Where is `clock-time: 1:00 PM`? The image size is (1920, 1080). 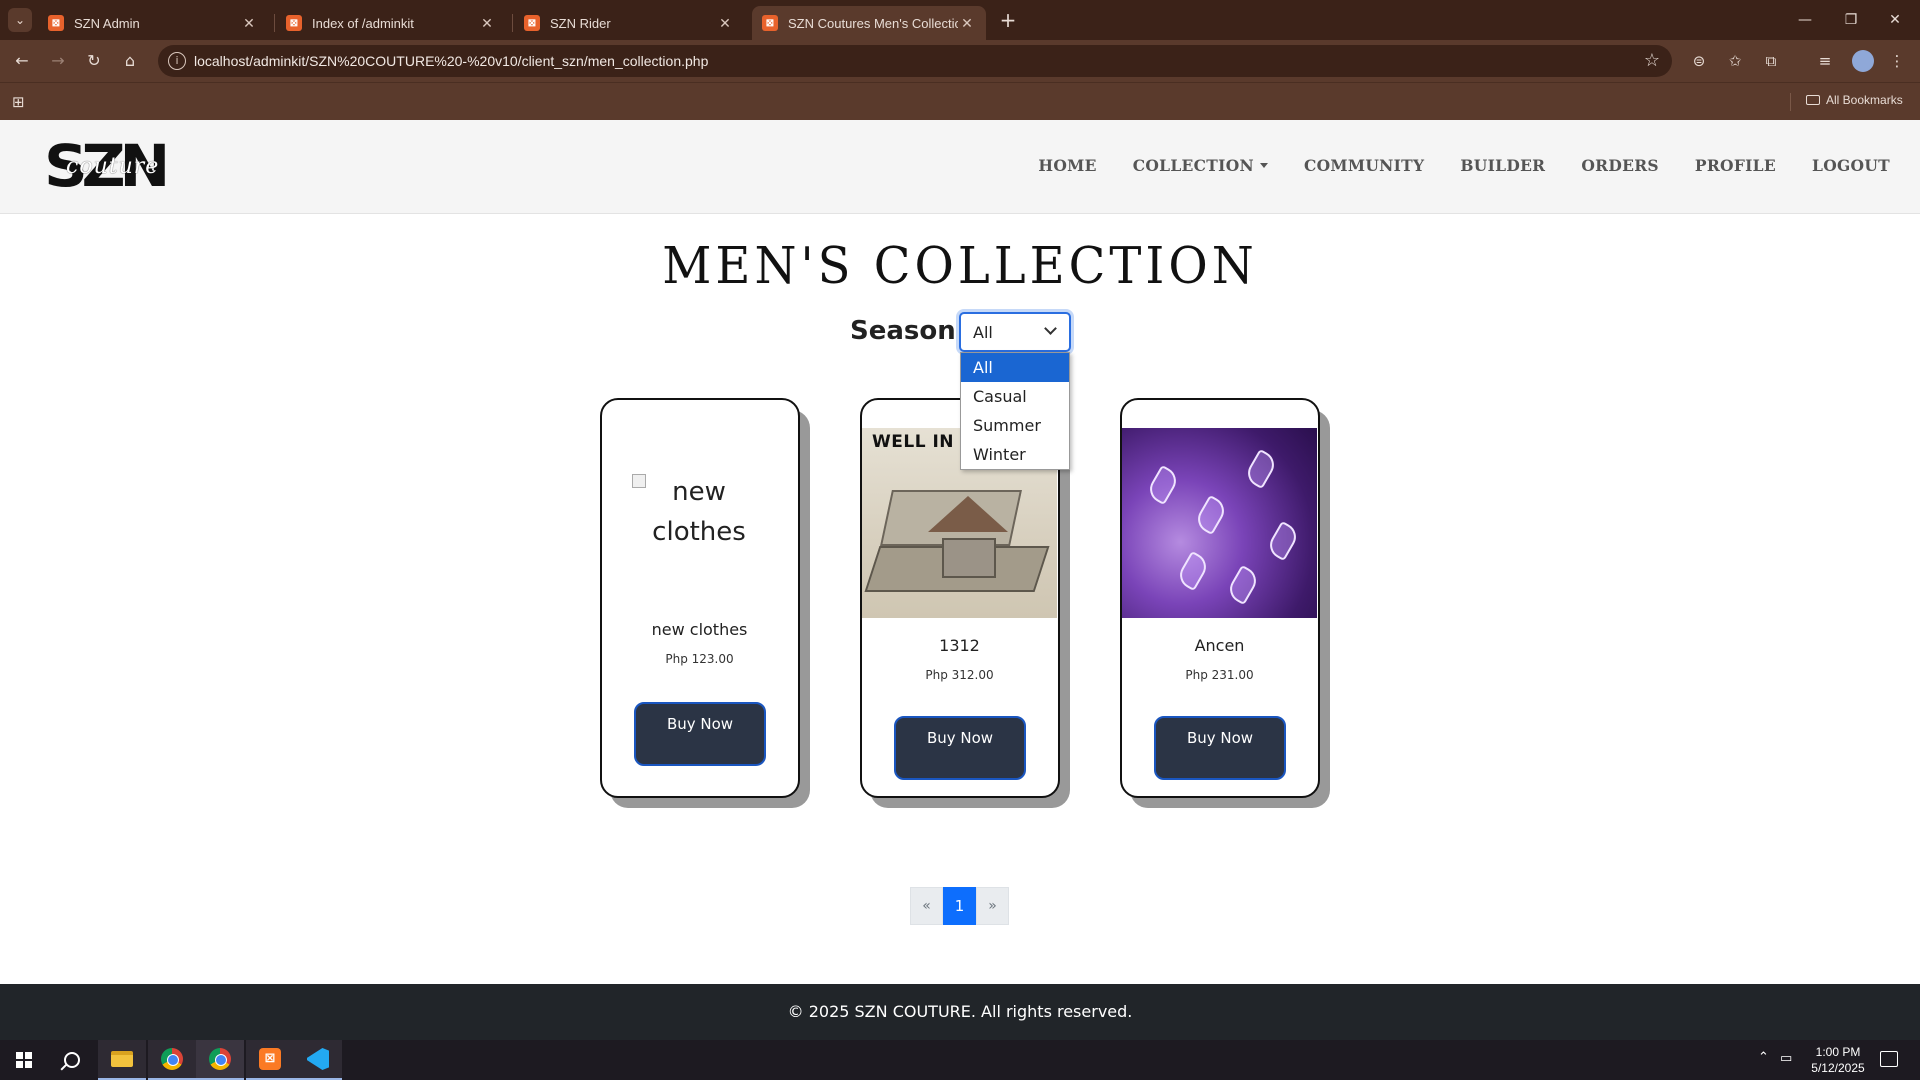
clock-time: 1:00 PM is located at coordinates (1838, 1052).